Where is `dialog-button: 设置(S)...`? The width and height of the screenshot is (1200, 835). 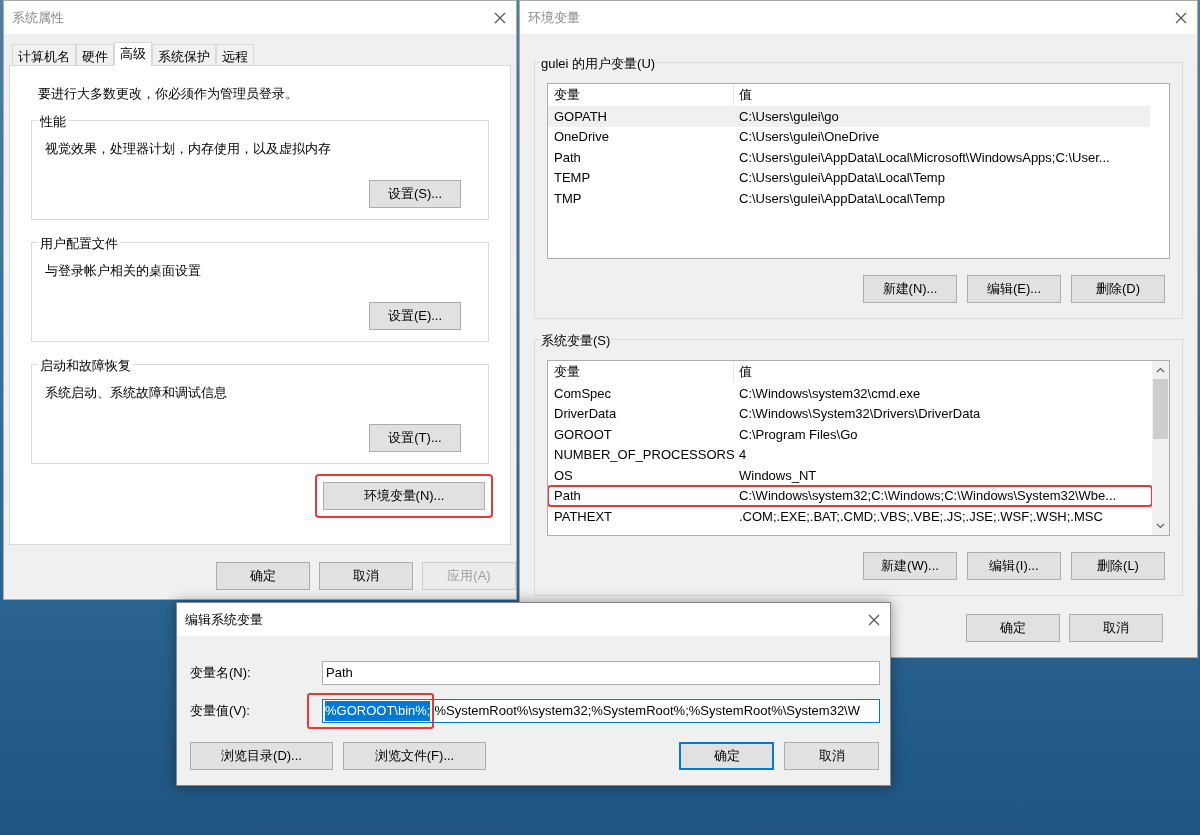 dialog-button: 设置(S)... is located at coordinates (415, 193).